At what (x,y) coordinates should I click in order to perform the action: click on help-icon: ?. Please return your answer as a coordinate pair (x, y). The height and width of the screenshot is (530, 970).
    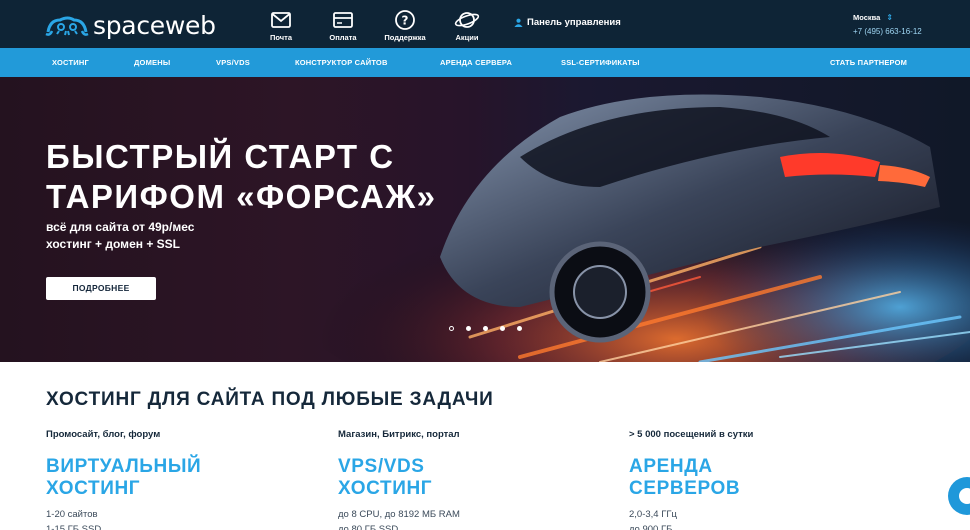
    Looking at the image, I should click on (405, 20).